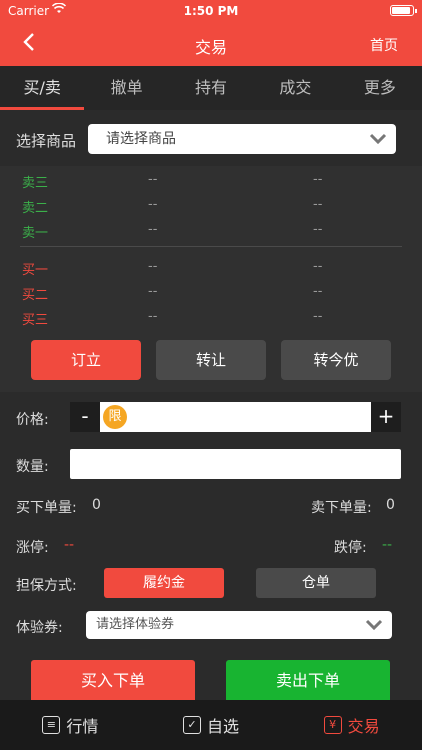 This screenshot has width=422, height=750. Describe the element at coordinates (239, 625) in the screenshot. I see `coupon-select: 请选择体验券` at that location.